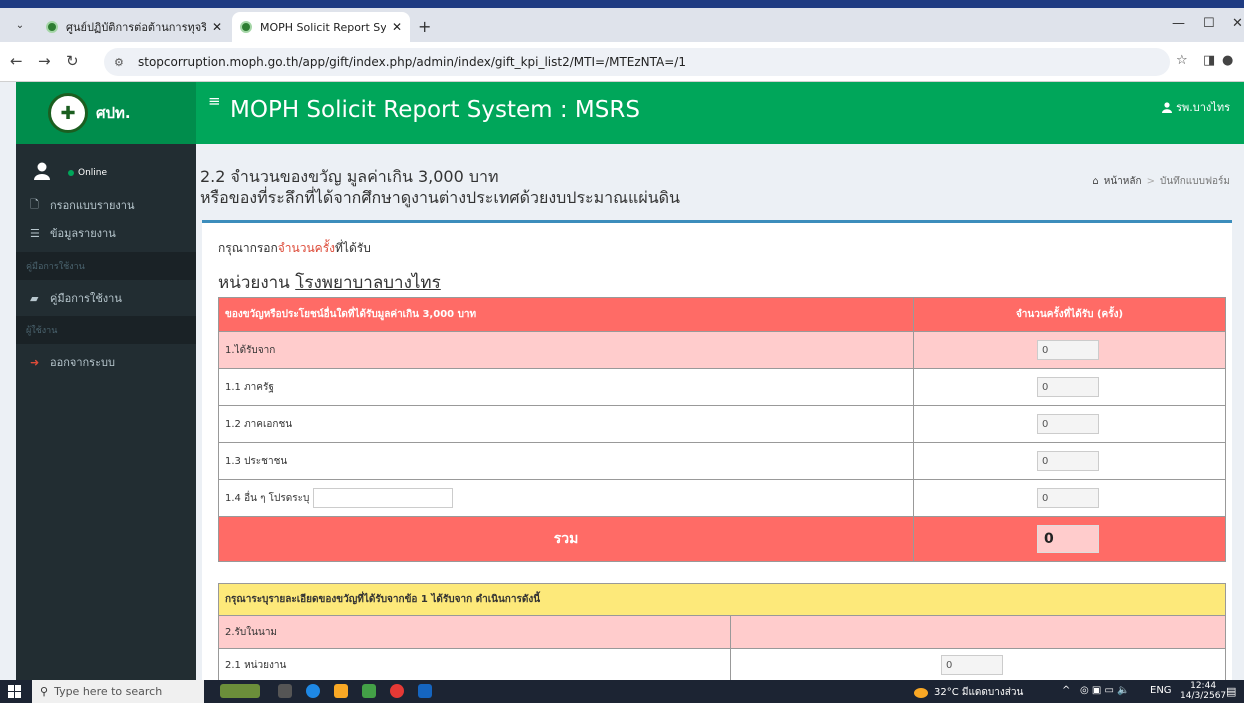 The width and height of the screenshot is (1244, 703). What do you see at coordinates (285, 691) in the screenshot?
I see `task-view-icon` at bounding box center [285, 691].